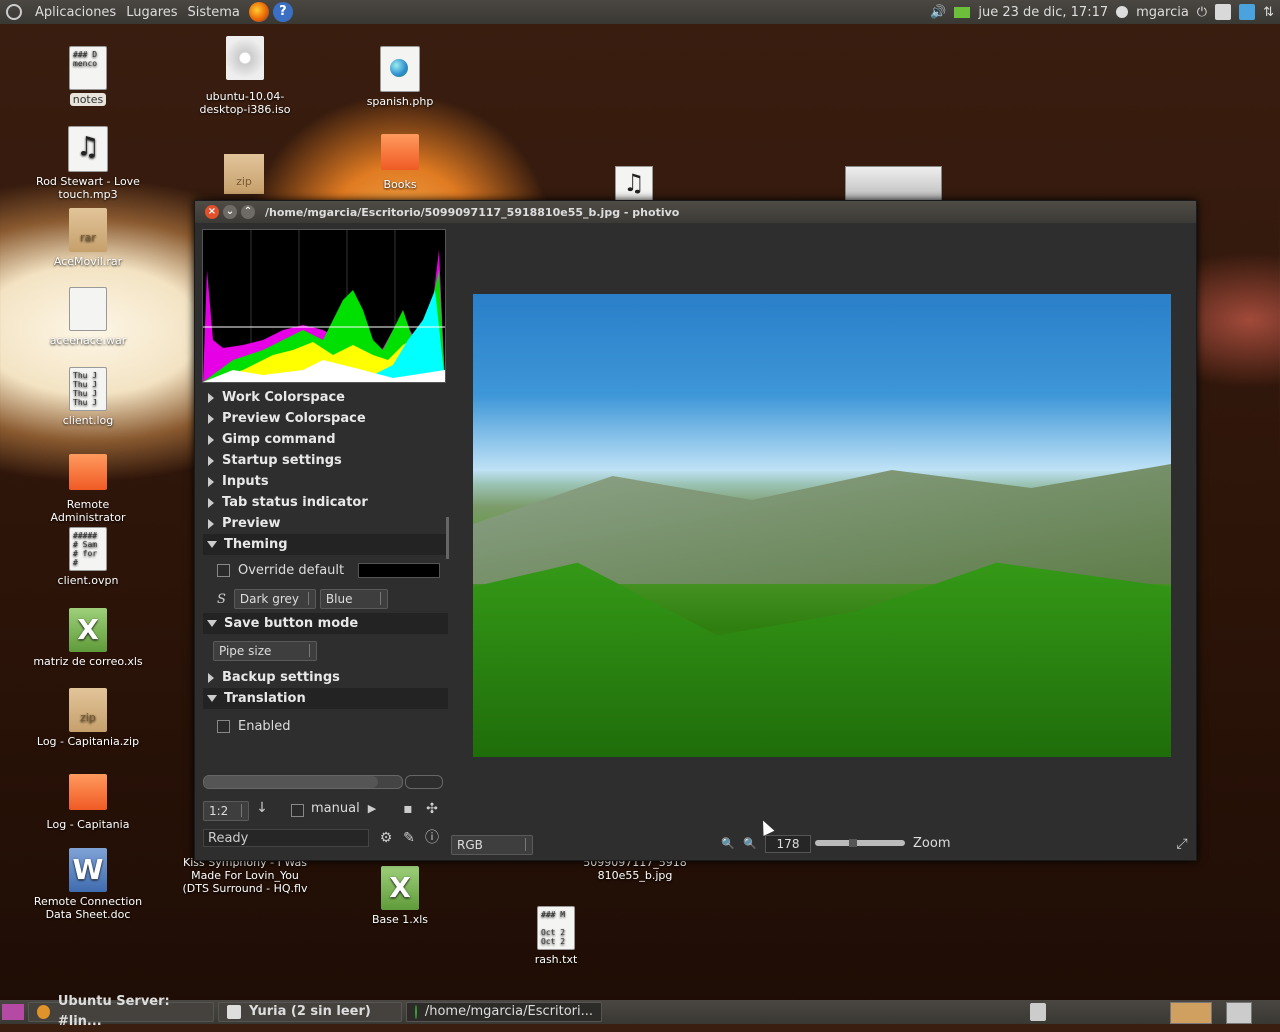 This screenshot has width=1280, height=1032. I want to click on override-default-checkbox, so click(223, 570).